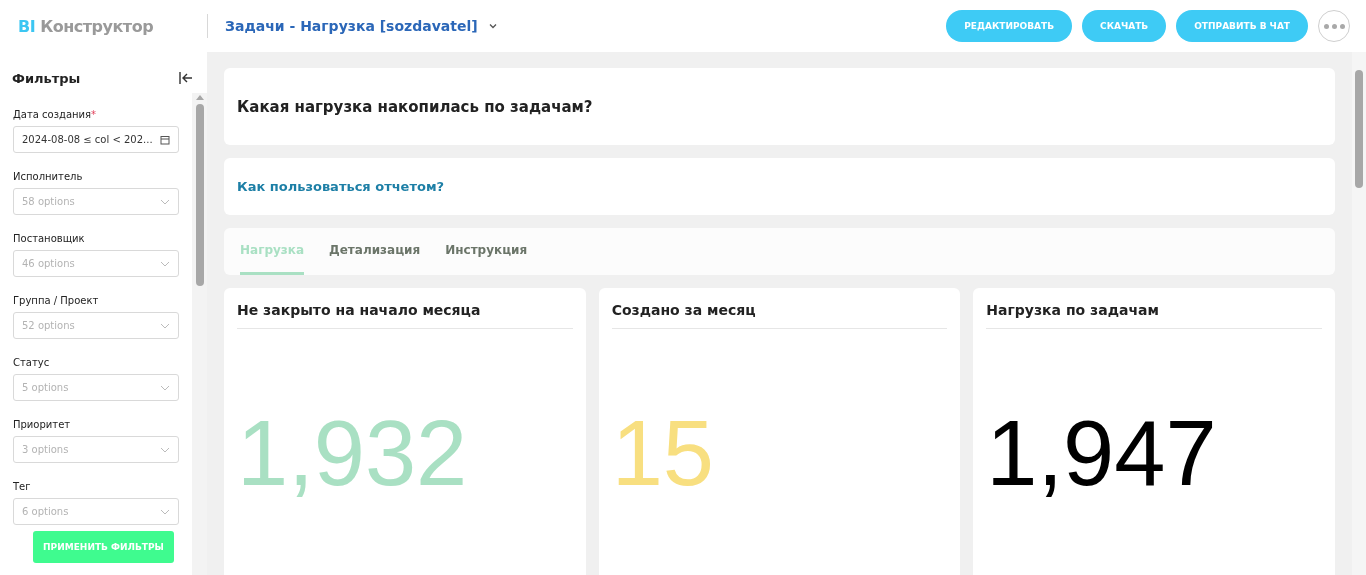  Describe the element at coordinates (415, 106) in the screenshot. I see `question-heading: Какая нагрузка накопилась по задачам?` at that location.